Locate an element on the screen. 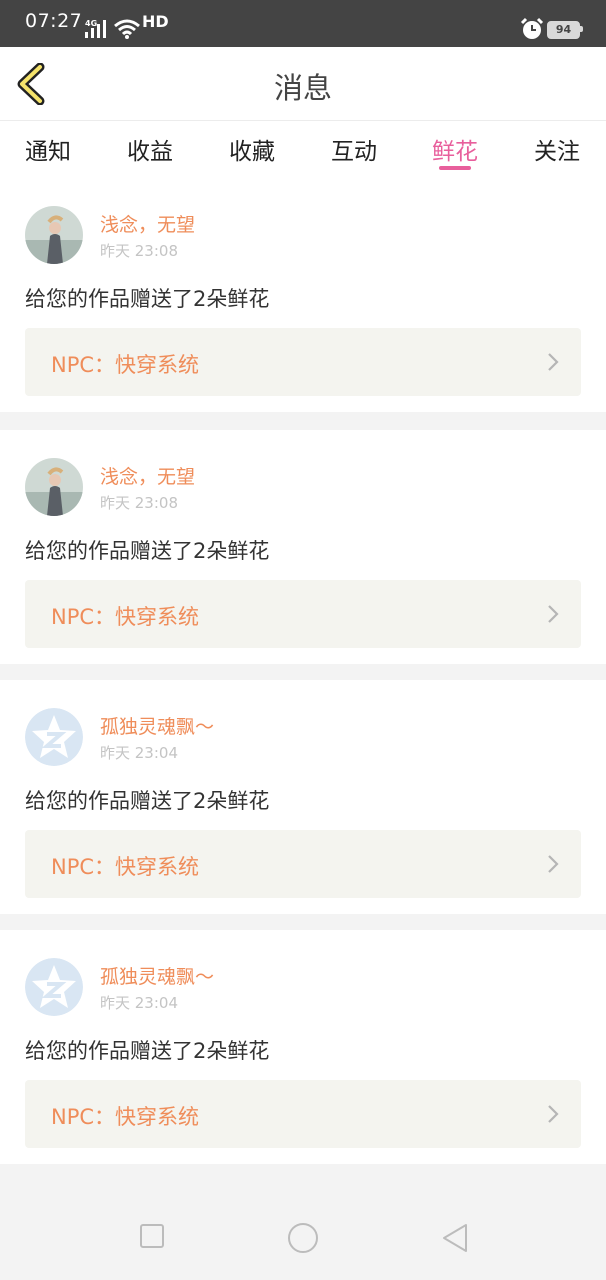  header: 消息 is located at coordinates (303, 84).